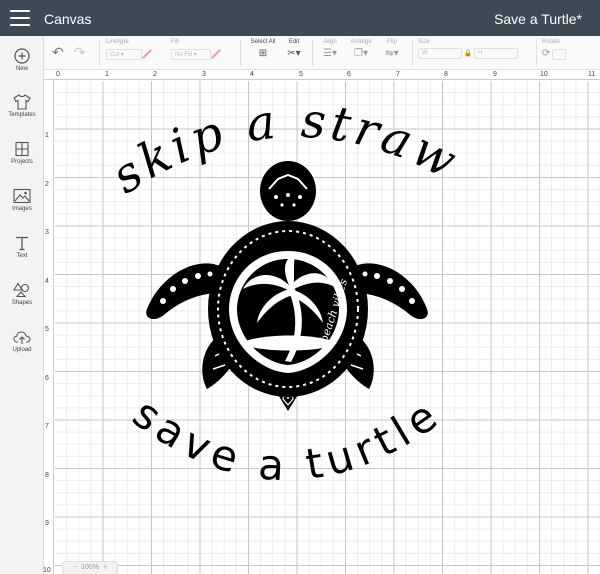 This screenshot has width=600, height=574. I want to click on plus-circle-icon, so click(22, 56).